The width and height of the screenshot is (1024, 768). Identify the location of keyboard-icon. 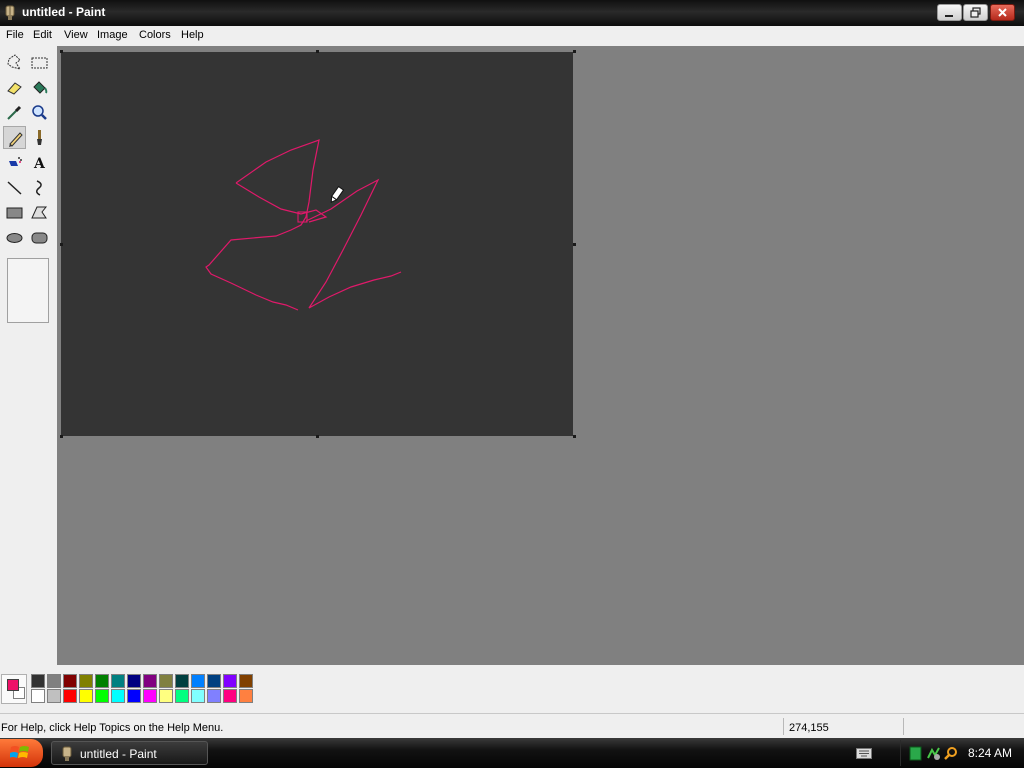
(864, 753).